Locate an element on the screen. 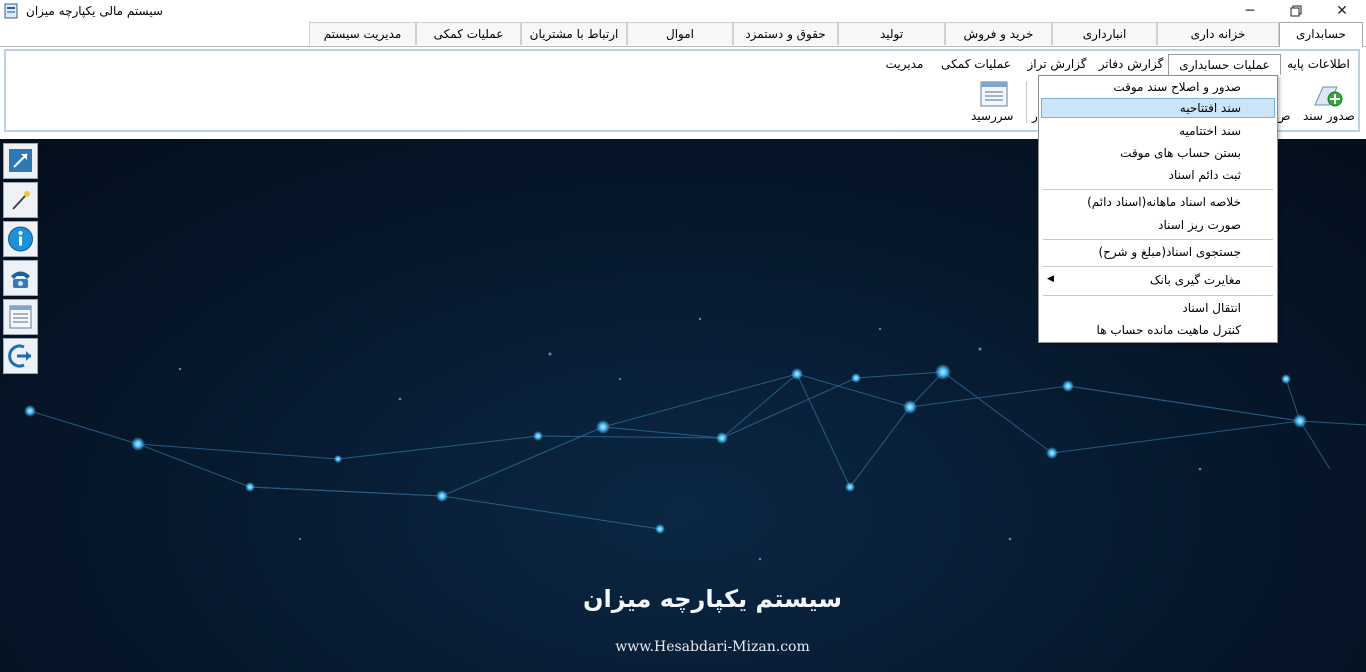  close-icon: ✕ is located at coordinates (1342, 11).